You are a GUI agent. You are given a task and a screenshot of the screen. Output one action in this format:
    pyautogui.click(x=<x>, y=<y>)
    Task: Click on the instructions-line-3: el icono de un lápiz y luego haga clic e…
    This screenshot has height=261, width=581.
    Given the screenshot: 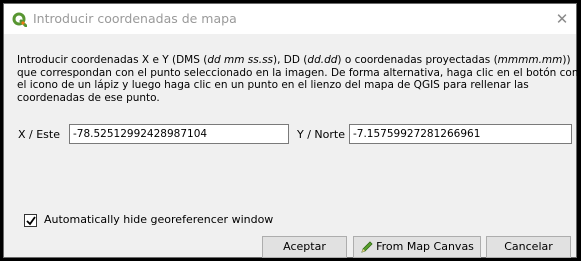 What is the action you would take?
    pyautogui.click(x=273, y=85)
    